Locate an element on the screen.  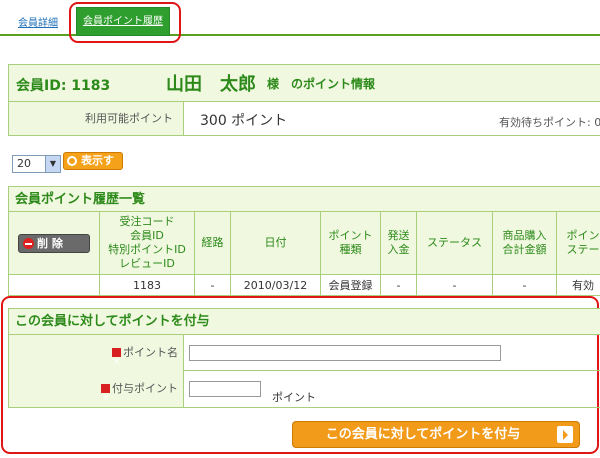
col-header-route: 経路 is located at coordinates (213, 243).